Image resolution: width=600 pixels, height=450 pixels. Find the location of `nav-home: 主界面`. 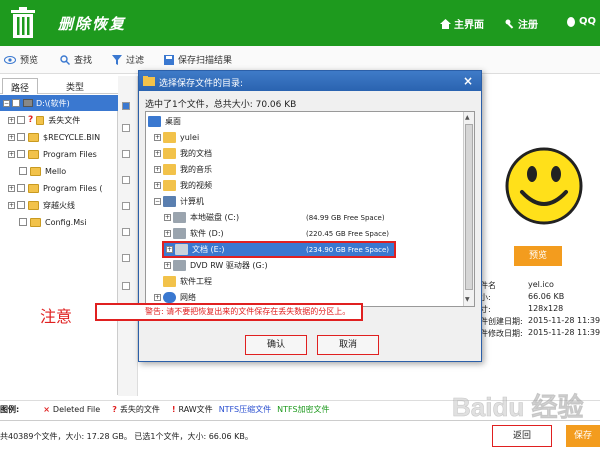

nav-home: 主界面 is located at coordinates (462, 23).